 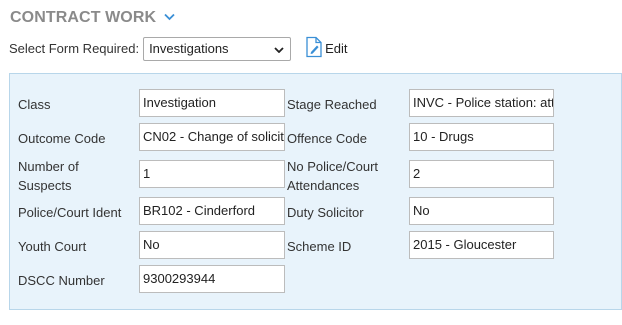 What do you see at coordinates (314, 48) in the screenshot?
I see `edit-document-icon` at bounding box center [314, 48].